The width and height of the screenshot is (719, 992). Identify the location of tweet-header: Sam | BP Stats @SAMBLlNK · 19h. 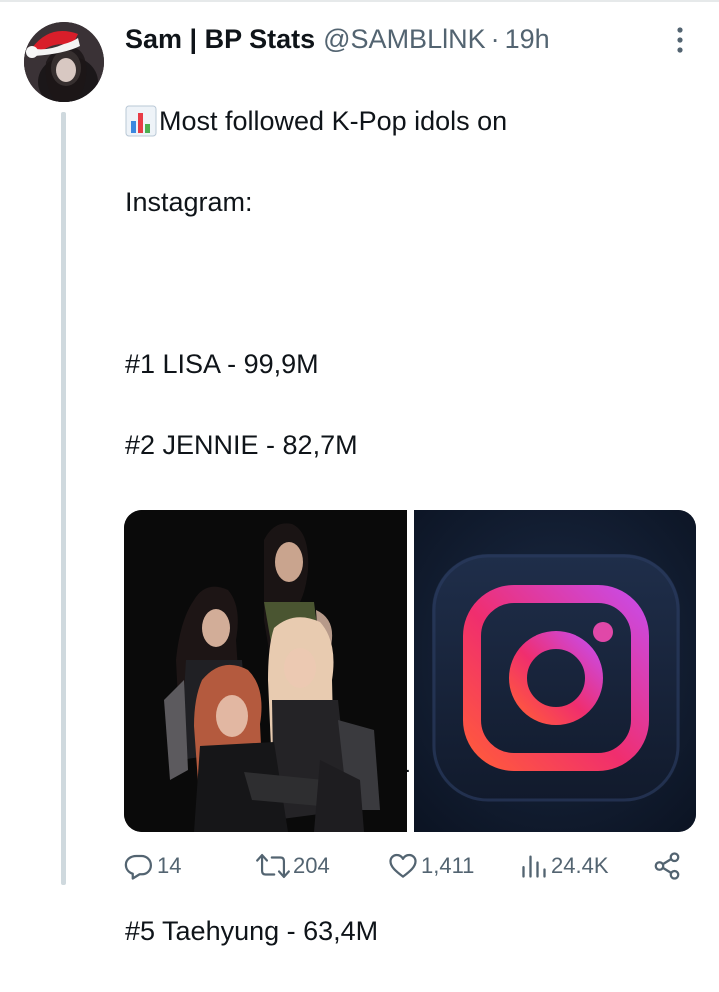
(337, 39).